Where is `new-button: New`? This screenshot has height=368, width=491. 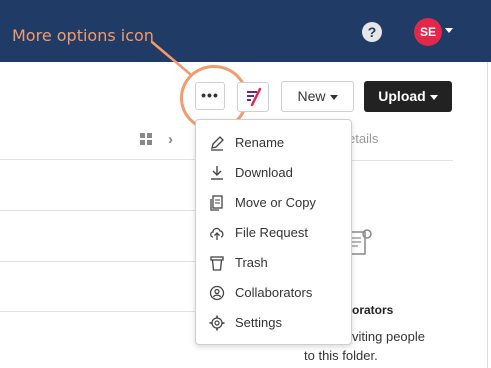
new-button: New is located at coordinates (317, 96).